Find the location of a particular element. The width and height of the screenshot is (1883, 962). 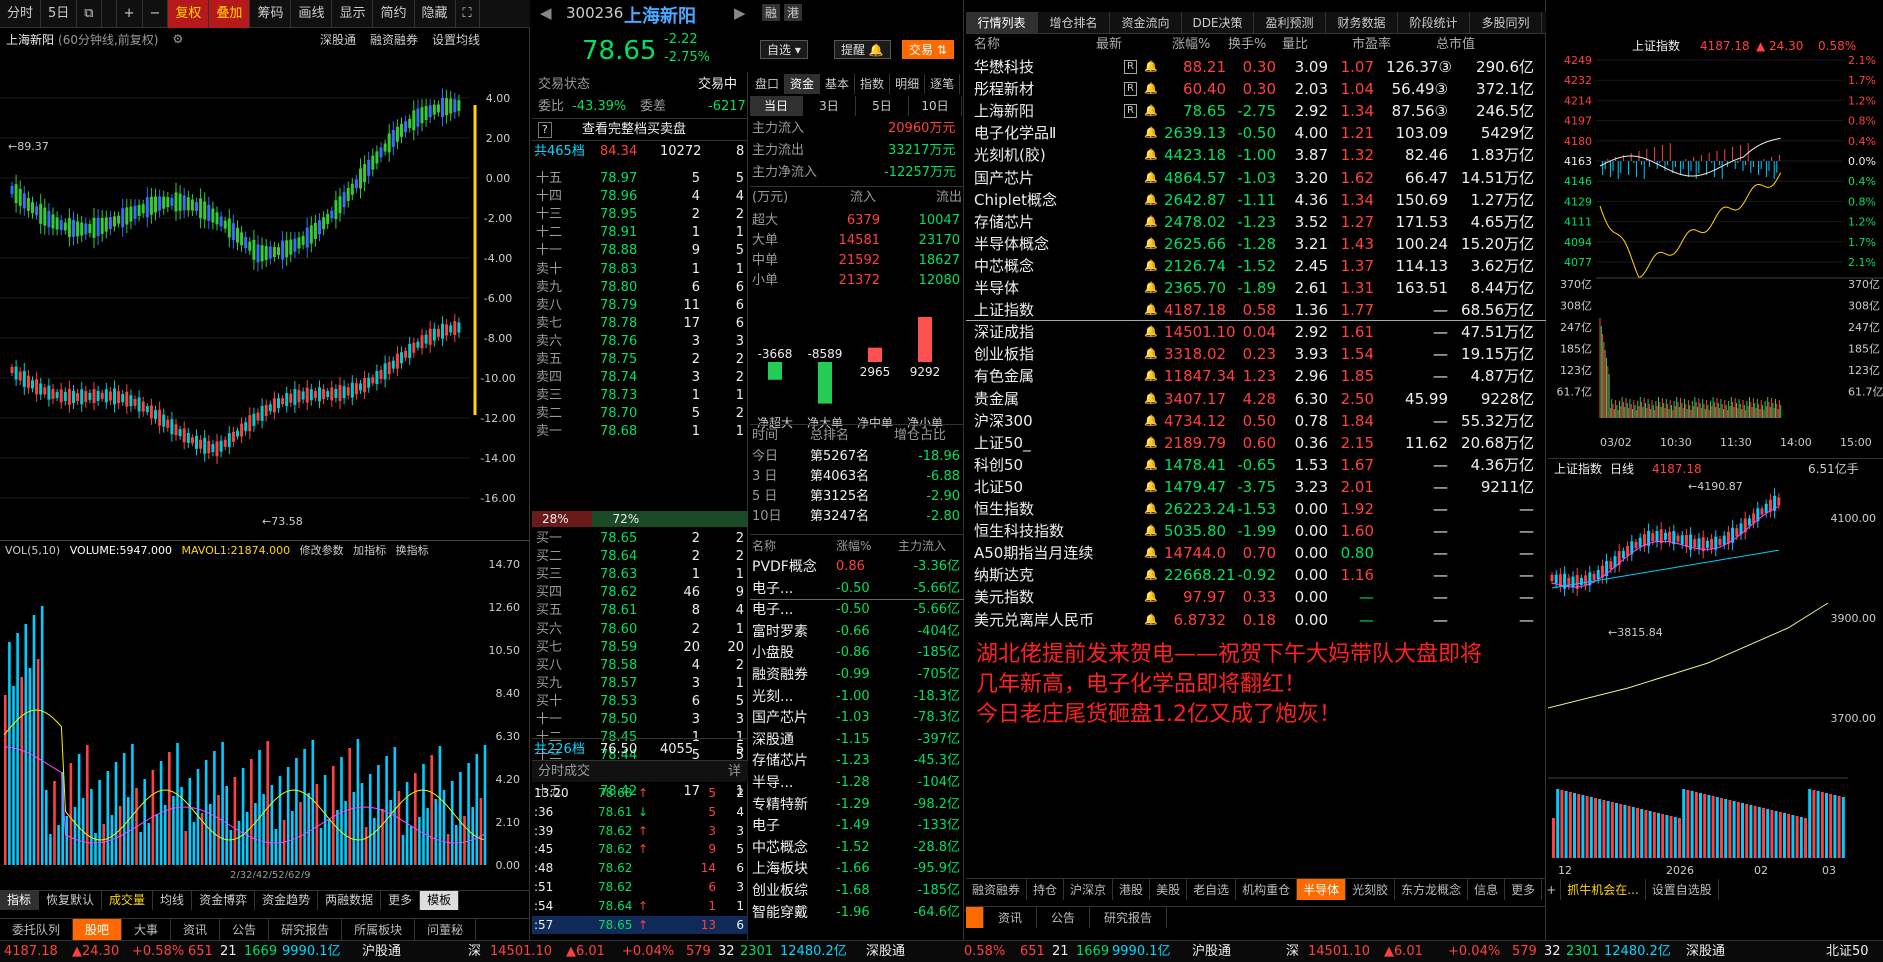

toolbar-btn-7: 叠加 is located at coordinates (230, 14).